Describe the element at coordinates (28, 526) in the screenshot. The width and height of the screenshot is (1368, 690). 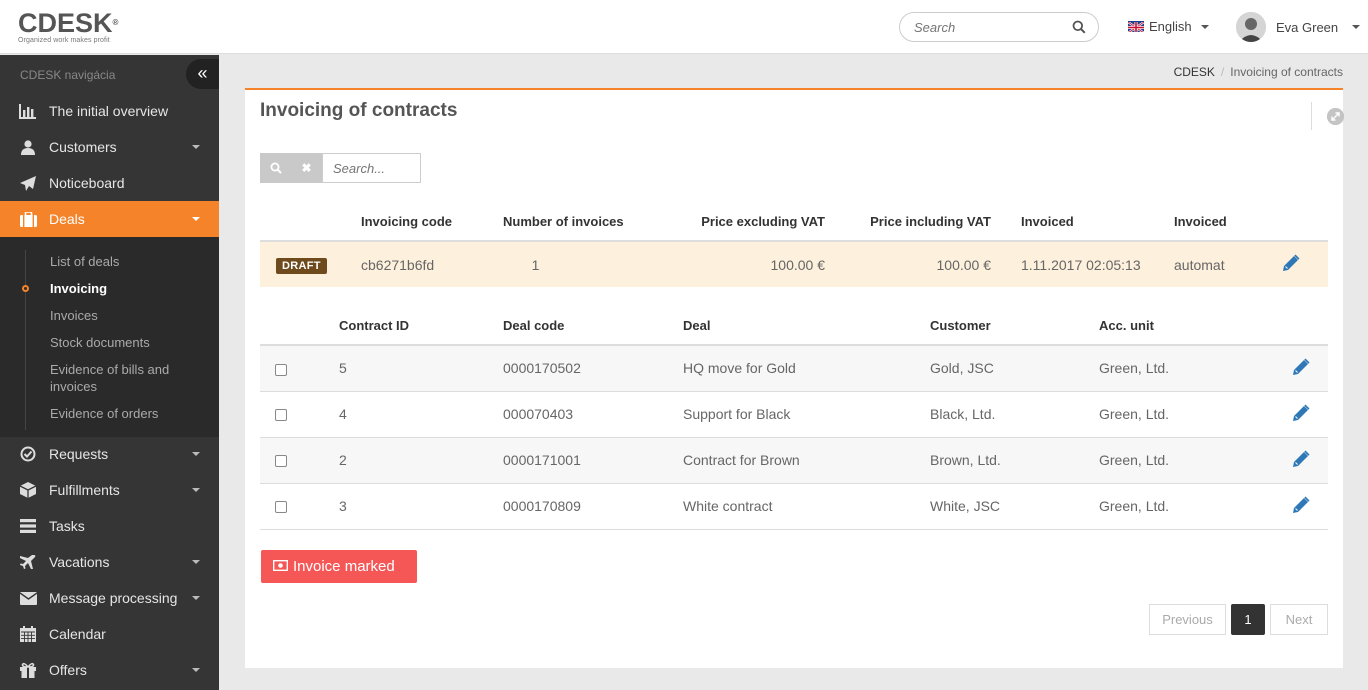
I see `list-icon` at that location.